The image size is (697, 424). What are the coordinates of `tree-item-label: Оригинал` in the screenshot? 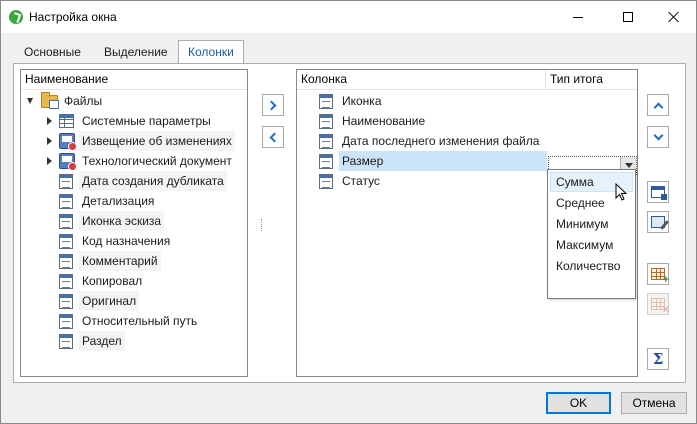 It's located at (109, 301).